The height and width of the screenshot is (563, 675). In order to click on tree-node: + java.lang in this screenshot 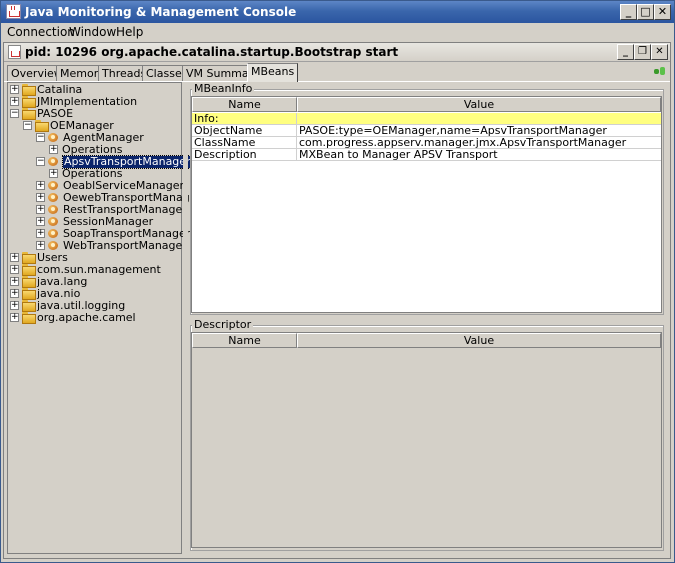, I will do `click(90, 282)`.